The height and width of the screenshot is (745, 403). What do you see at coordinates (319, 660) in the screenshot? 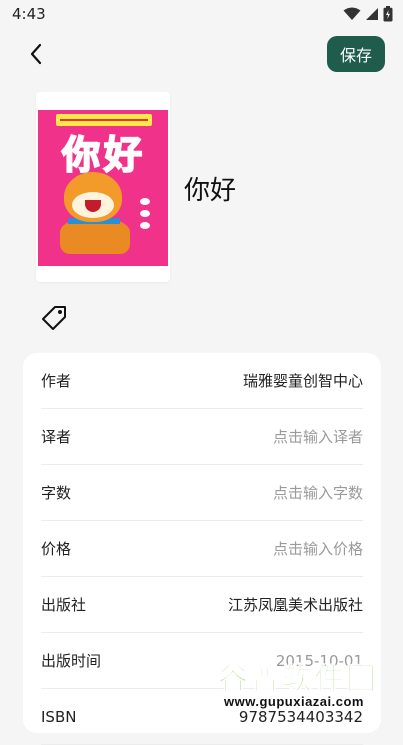
I see `field-value: 2015-10-01` at bounding box center [319, 660].